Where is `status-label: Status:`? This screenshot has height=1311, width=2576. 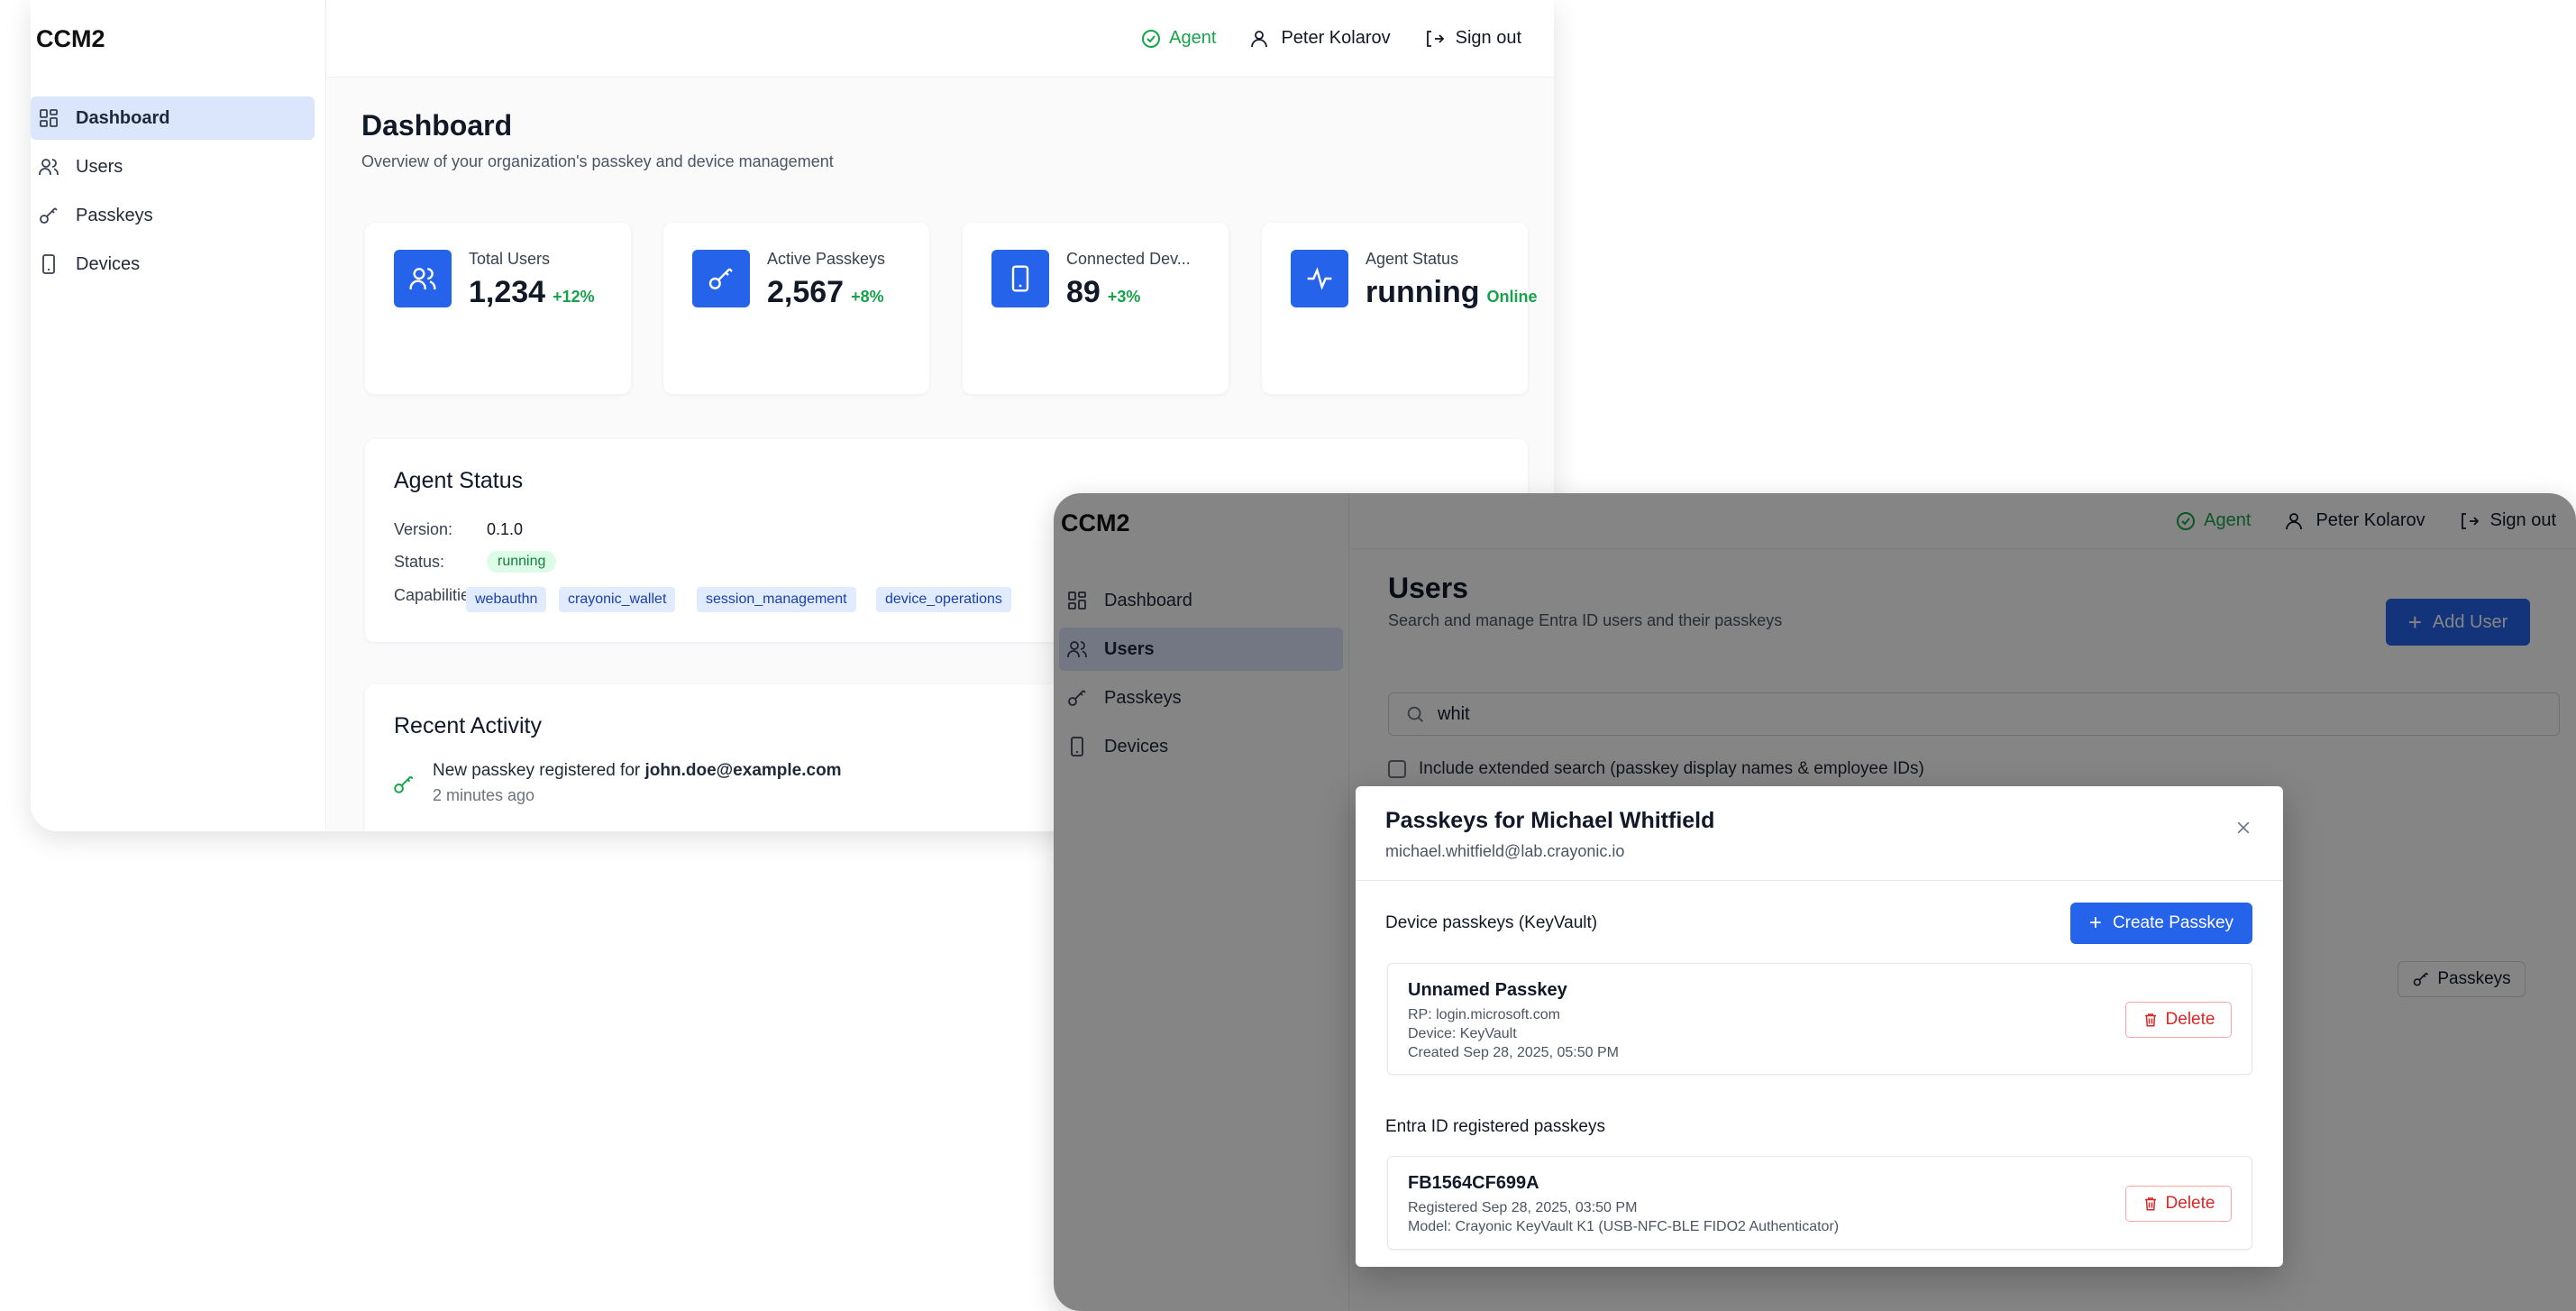 status-label: Status: is located at coordinates (419, 562).